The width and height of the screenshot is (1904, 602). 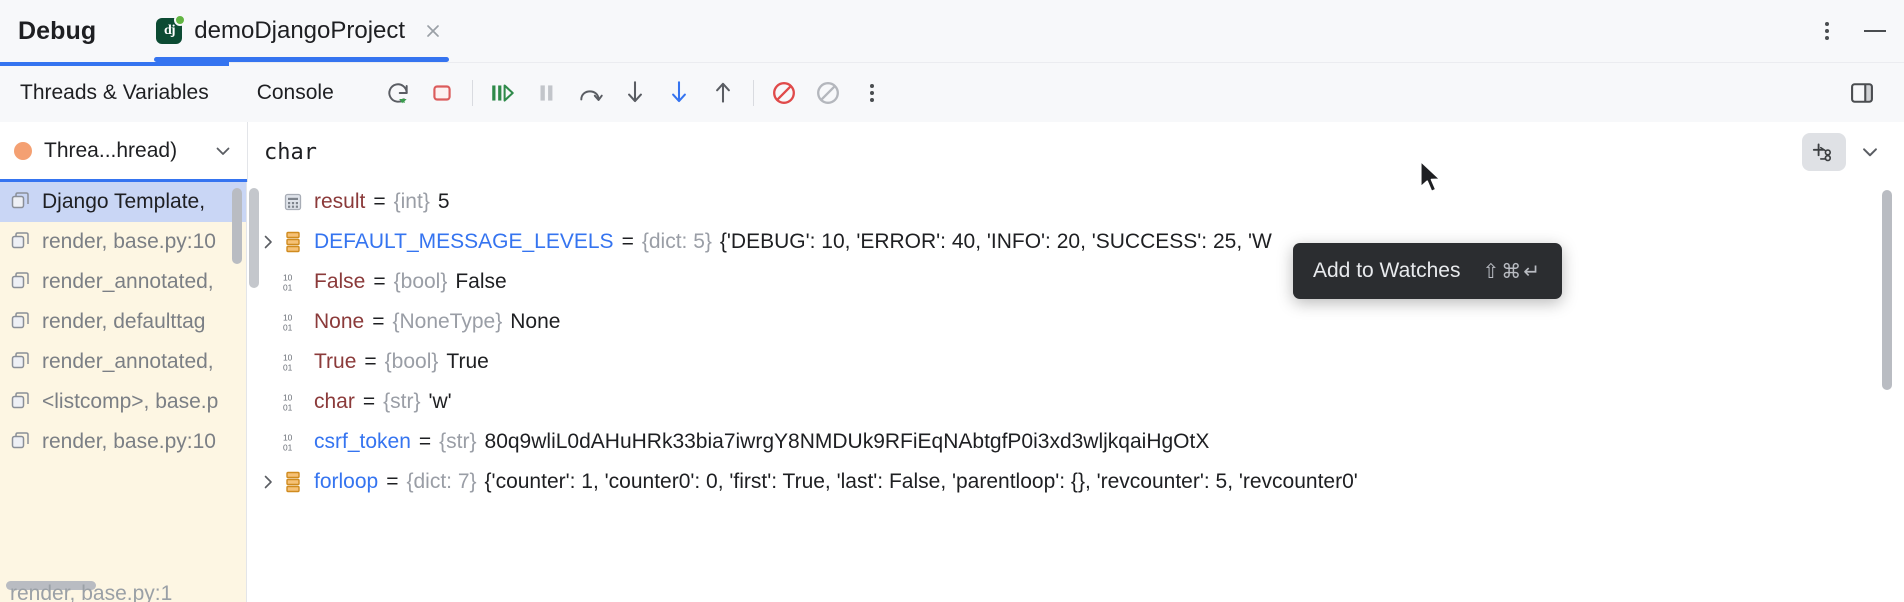 I want to click on mute-breakpoints-icon, so click(x=784, y=93).